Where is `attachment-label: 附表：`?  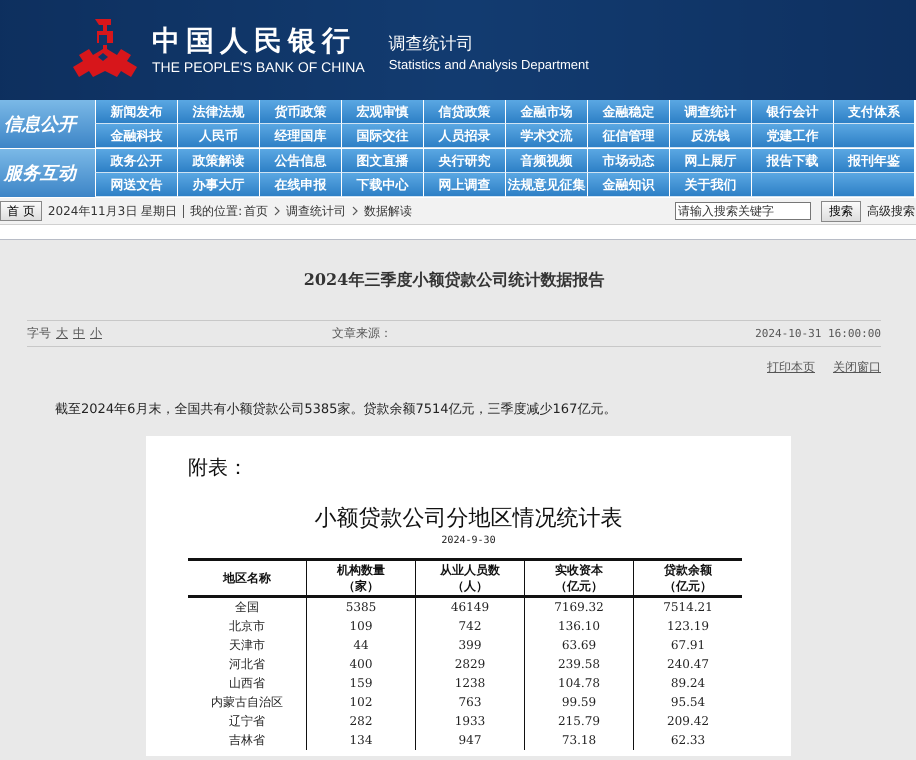 attachment-label: 附表： is located at coordinates (218, 467).